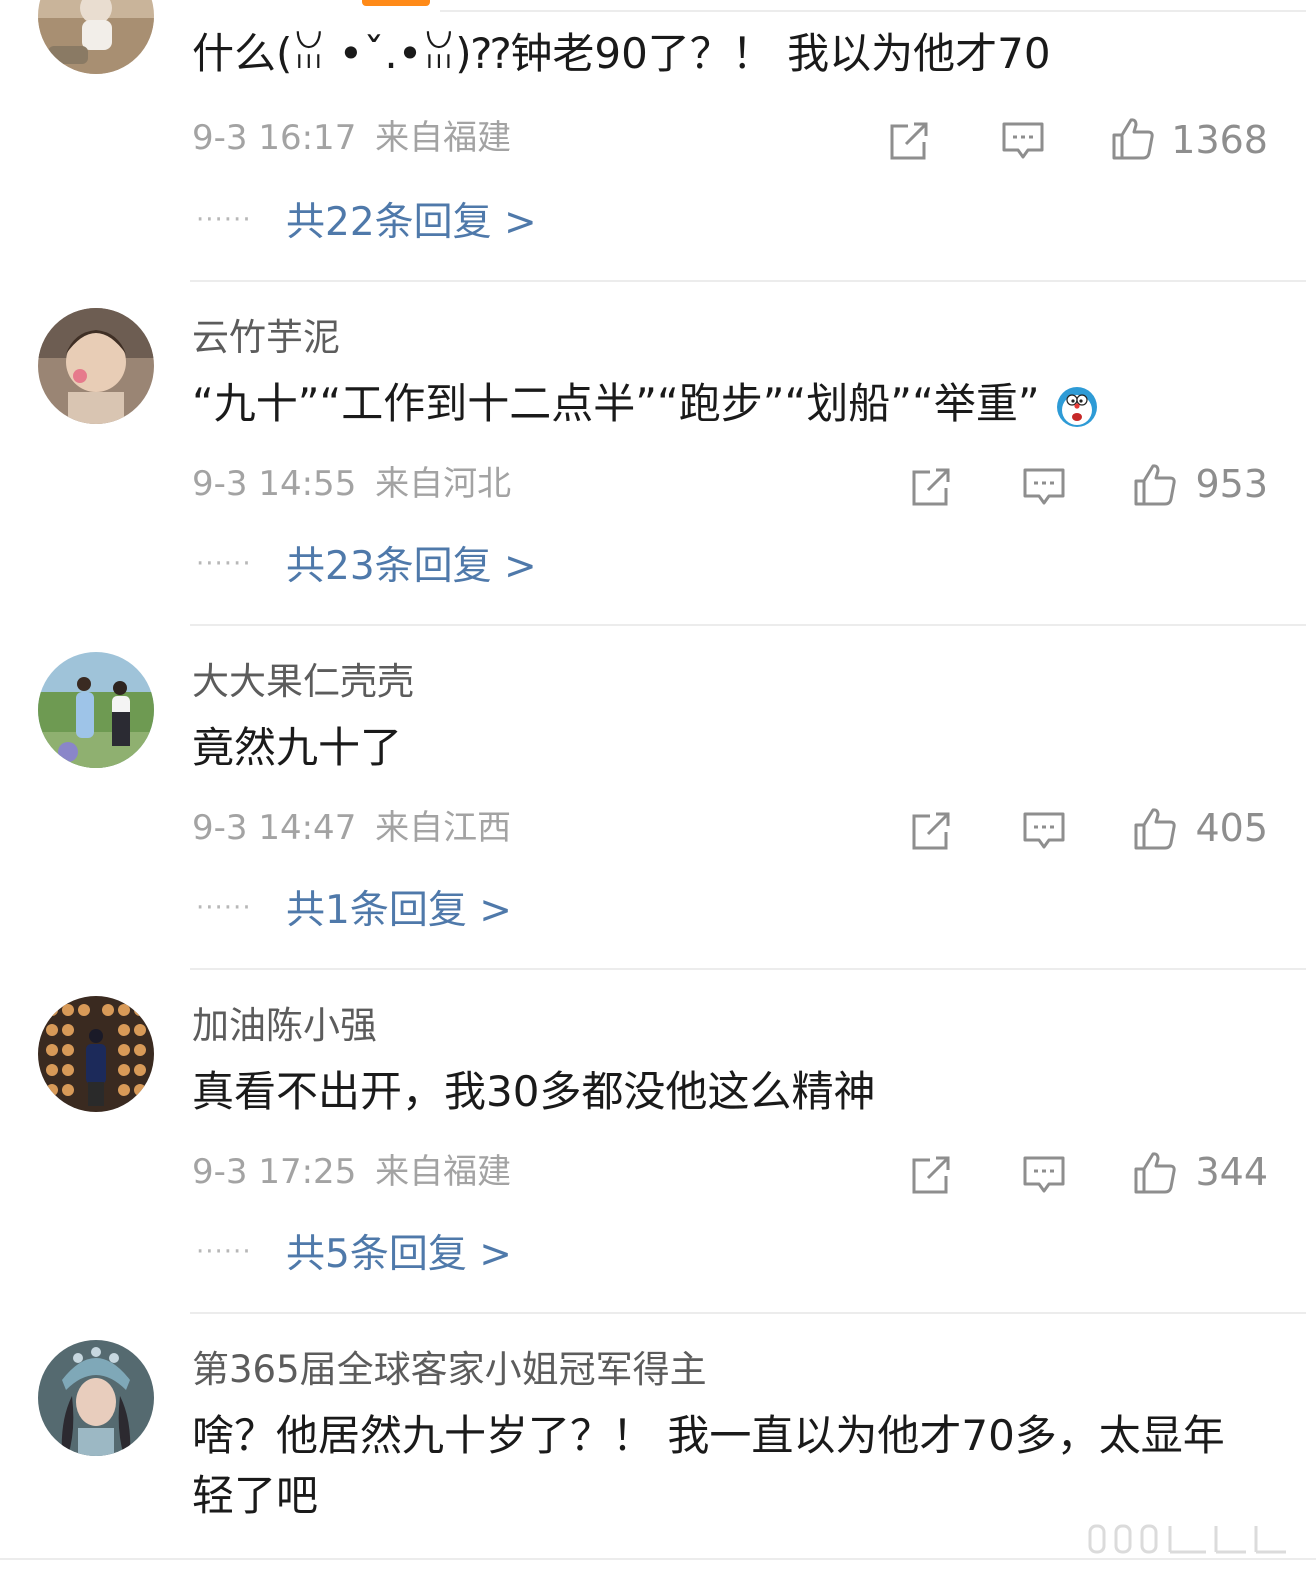 The image size is (1316, 1580). Describe the element at coordinates (1219, 140) in the screenshot. I see `like-count: 1368` at that location.